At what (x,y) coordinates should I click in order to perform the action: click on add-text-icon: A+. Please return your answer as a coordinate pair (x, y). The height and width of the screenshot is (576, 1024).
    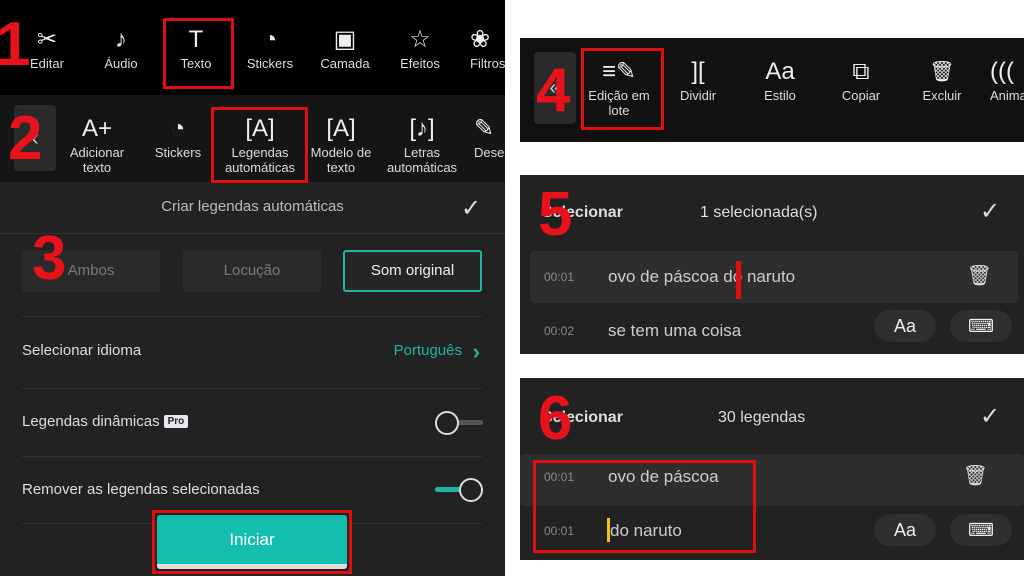
    Looking at the image, I should click on (97, 128).